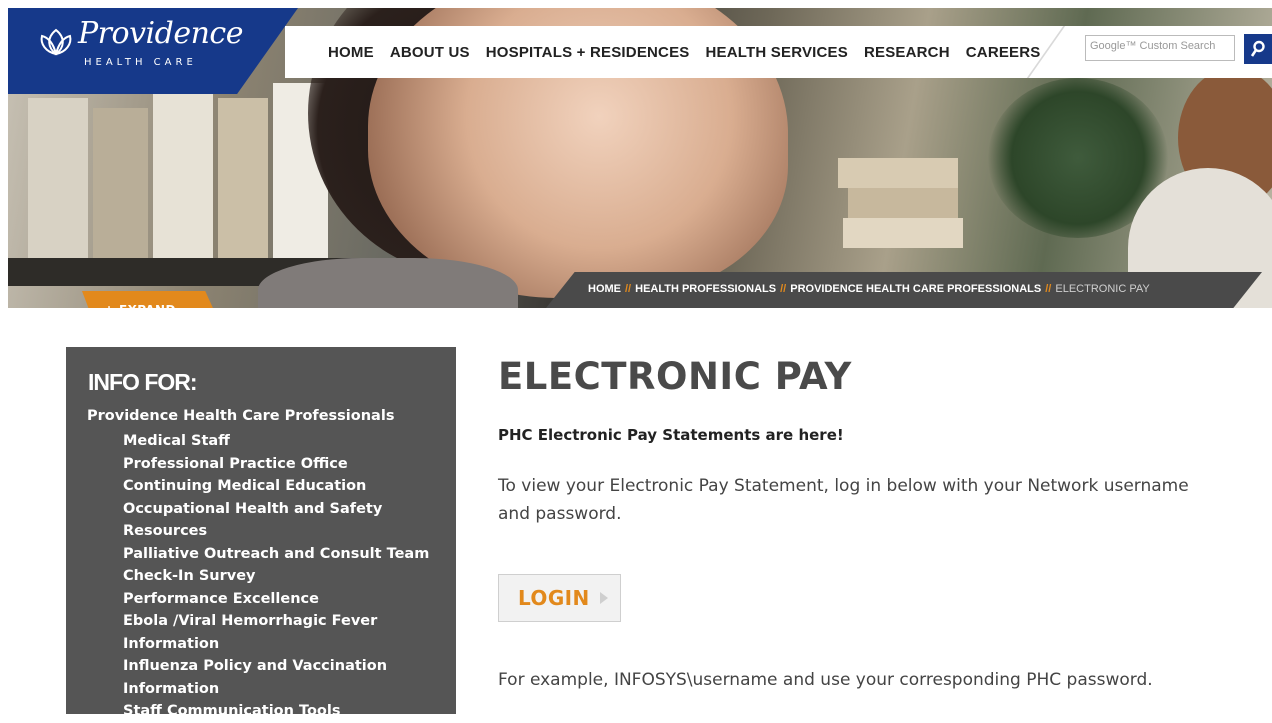 Image resolution: width=1272 pixels, height=723 pixels. I want to click on play-arrow-icon, so click(603, 598).